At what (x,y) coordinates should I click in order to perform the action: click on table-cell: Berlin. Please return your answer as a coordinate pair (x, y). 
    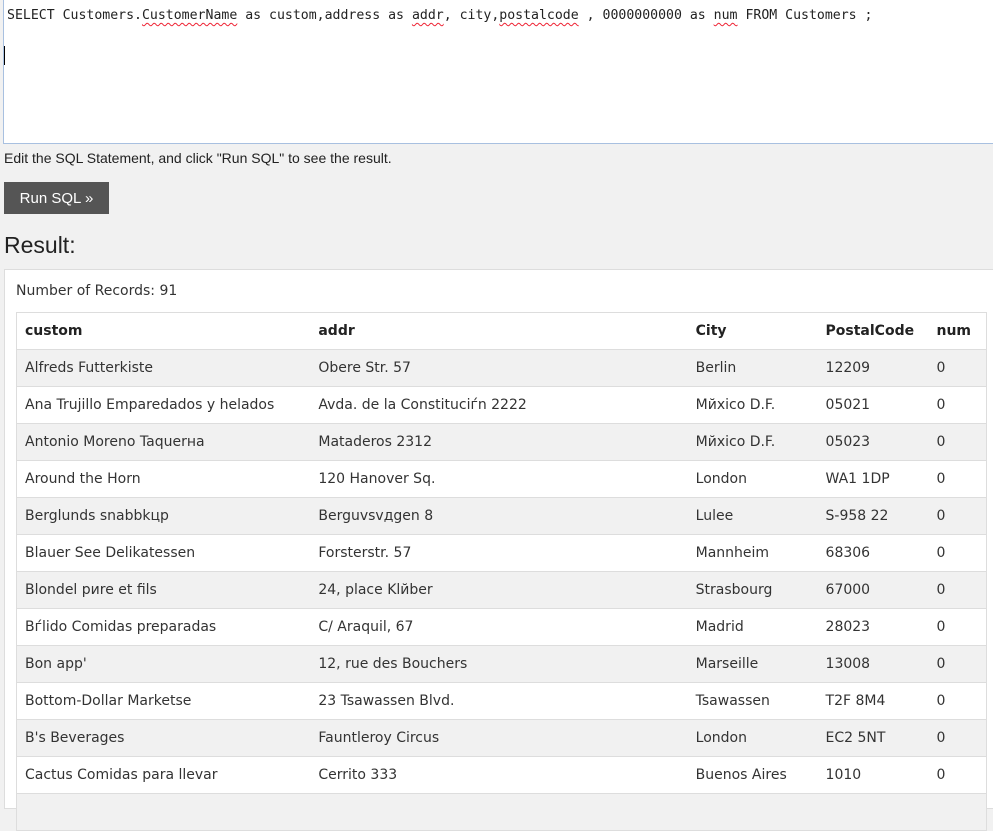
    Looking at the image, I should click on (752, 368).